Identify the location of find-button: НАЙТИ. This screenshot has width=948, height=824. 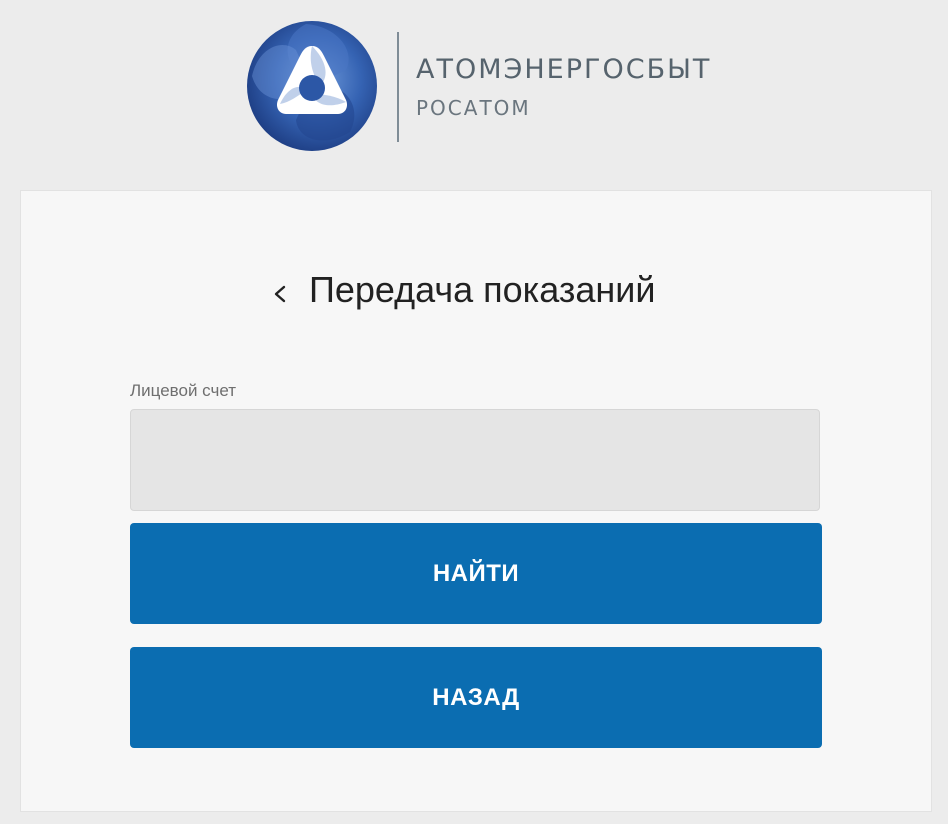
(476, 573).